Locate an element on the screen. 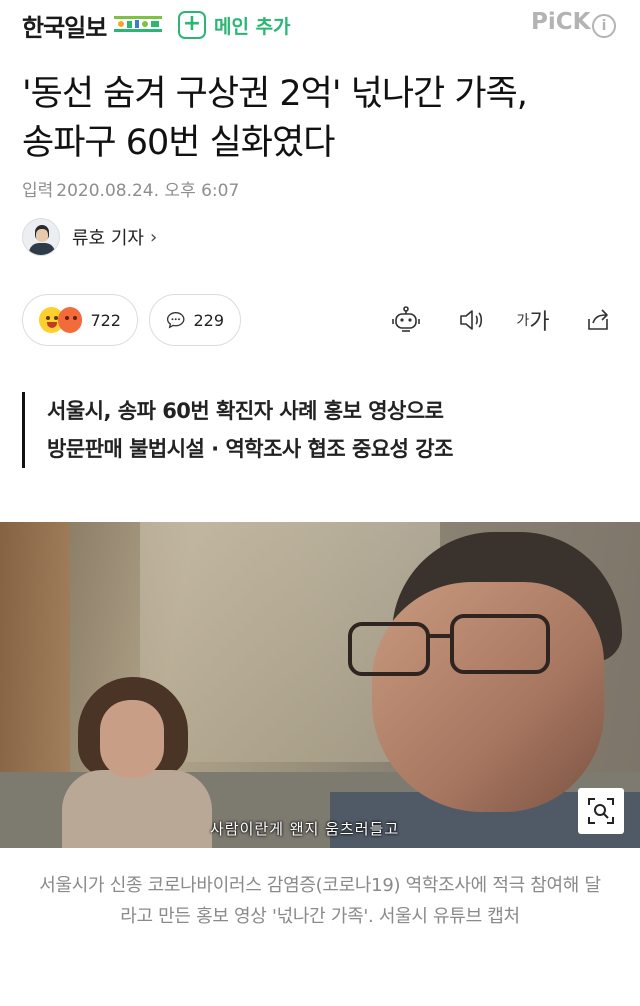 This screenshot has height=1006, width=640. plus-icon: + is located at coordinates (192, 25).